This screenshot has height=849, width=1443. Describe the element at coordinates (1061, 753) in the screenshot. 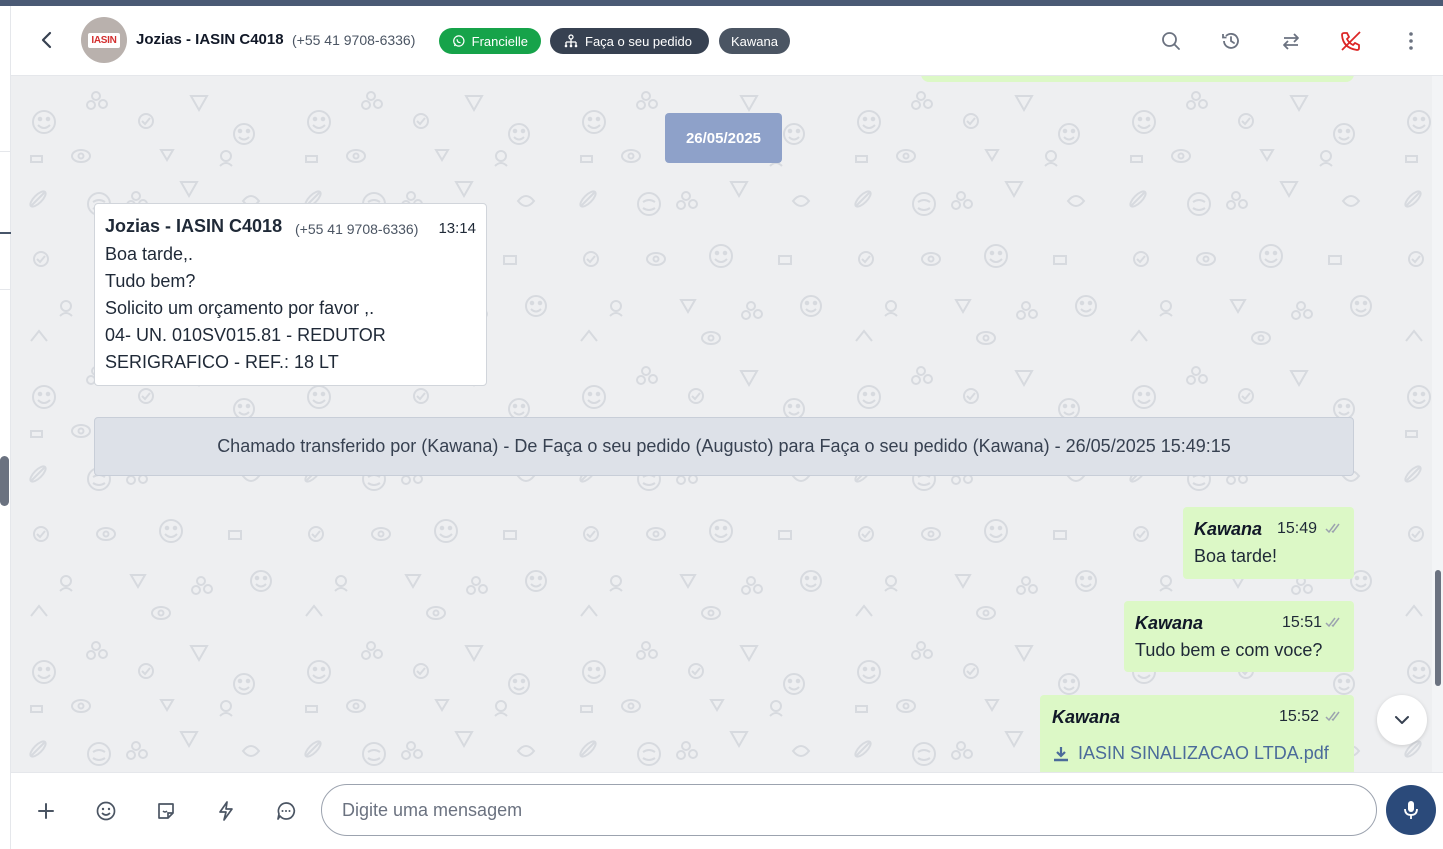

I see `download-icon` at that location.